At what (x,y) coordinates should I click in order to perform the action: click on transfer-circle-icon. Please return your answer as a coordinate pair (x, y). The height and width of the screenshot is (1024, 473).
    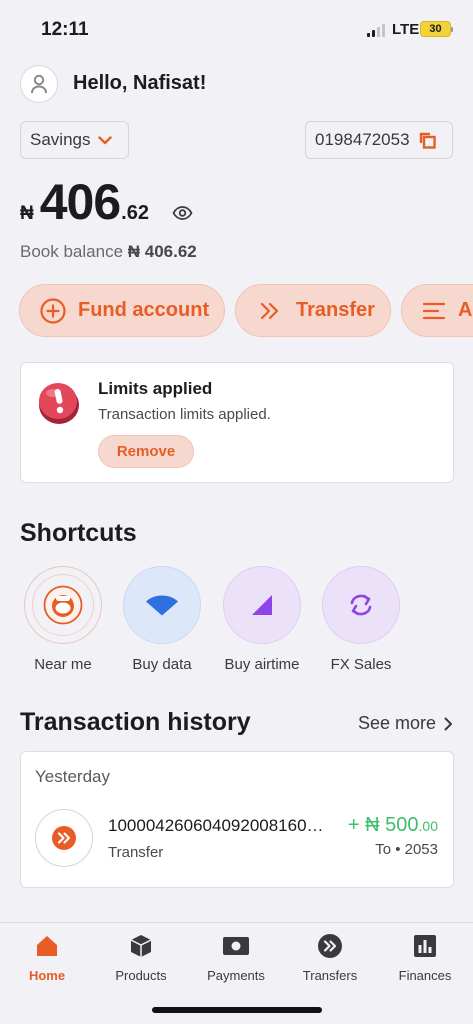
    Looking at the image, I should click on (330, 946).